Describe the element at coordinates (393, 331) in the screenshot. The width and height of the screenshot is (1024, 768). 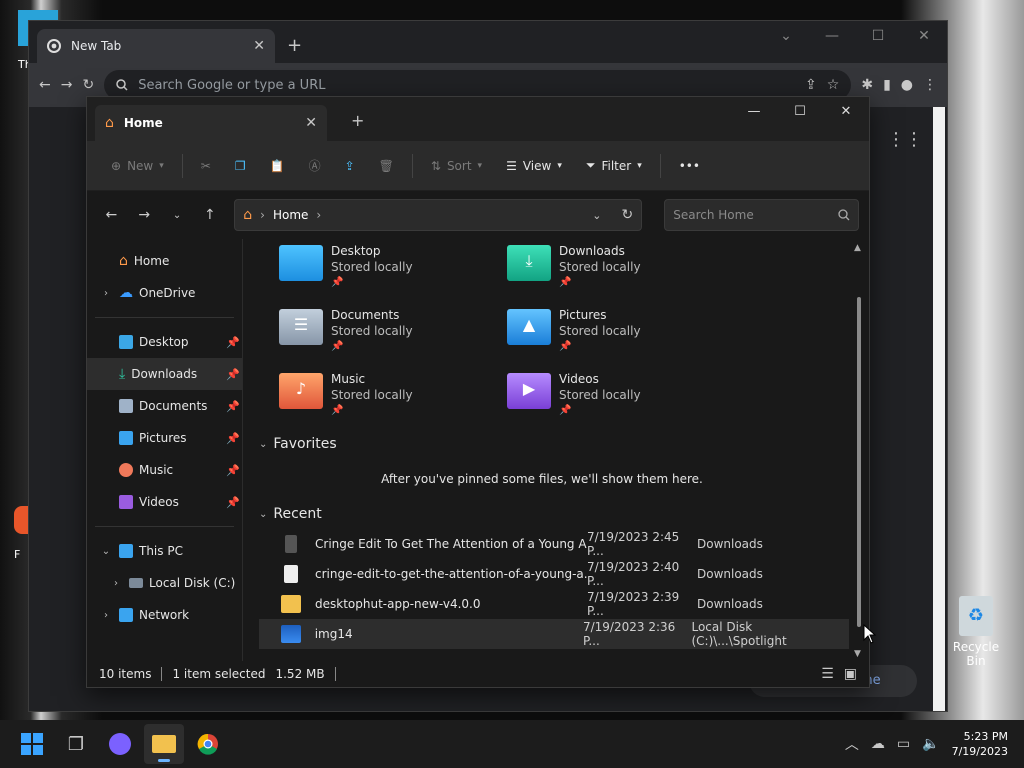
I see `quick-access-documents: ☰ Documents Stored locally 📌` at that location.